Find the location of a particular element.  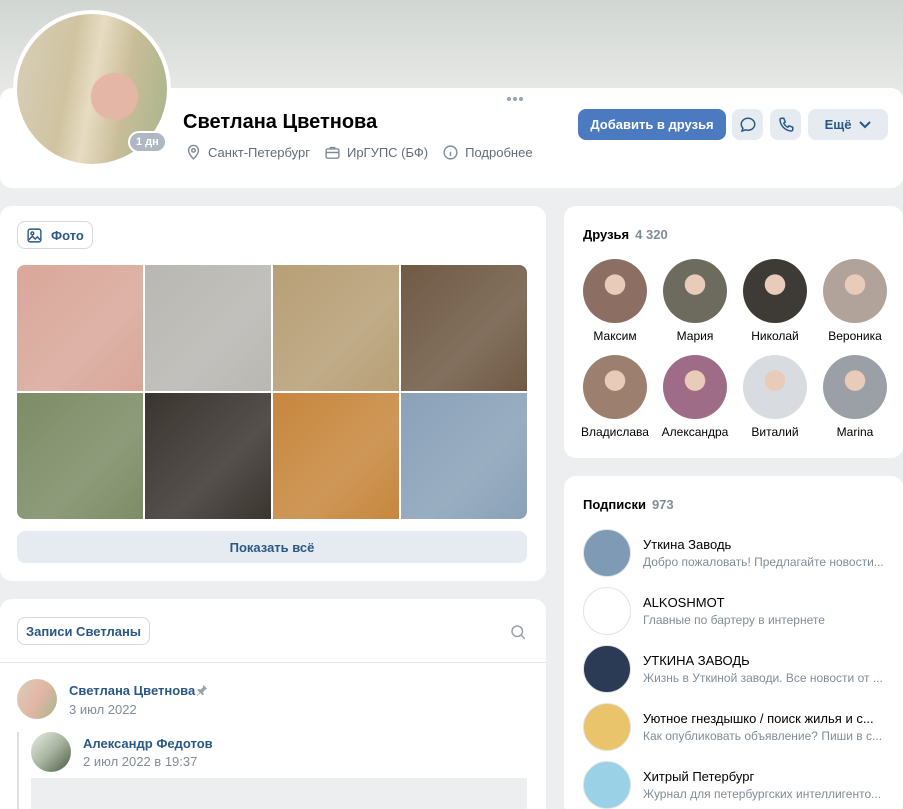

profile-meta: Санкт-Петербург ИрГУПС (БФ) Подробнее is located at coordinates (359, 152).